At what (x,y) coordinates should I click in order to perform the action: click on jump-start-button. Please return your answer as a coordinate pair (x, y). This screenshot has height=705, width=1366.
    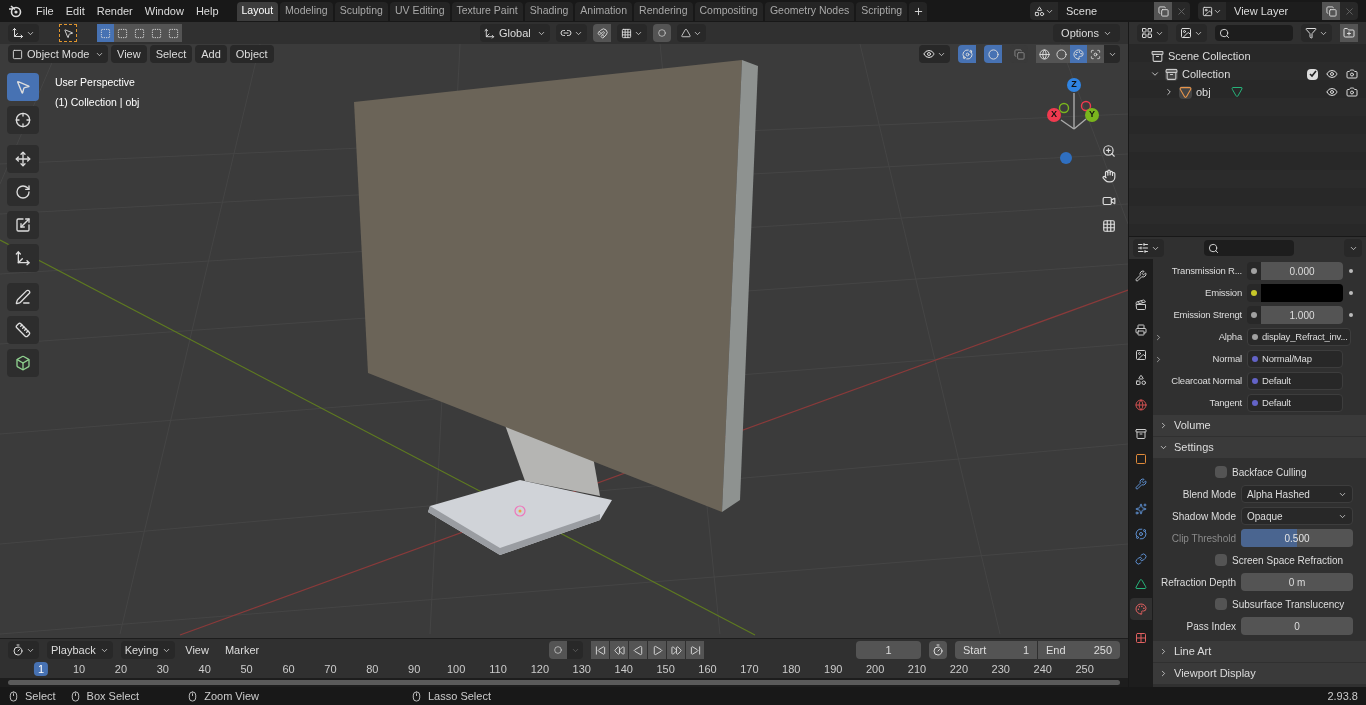
    Looking at the image, I should click on (600, 650).